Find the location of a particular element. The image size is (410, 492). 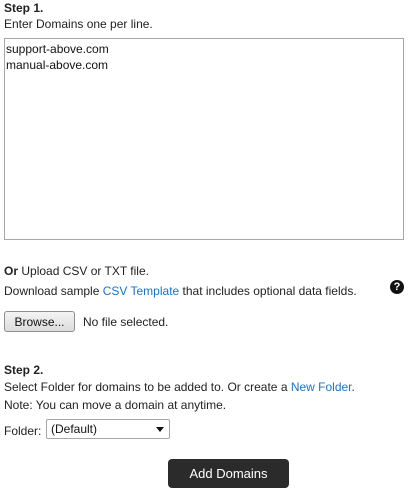

or-label: Or is located at coordinates (11, 271).